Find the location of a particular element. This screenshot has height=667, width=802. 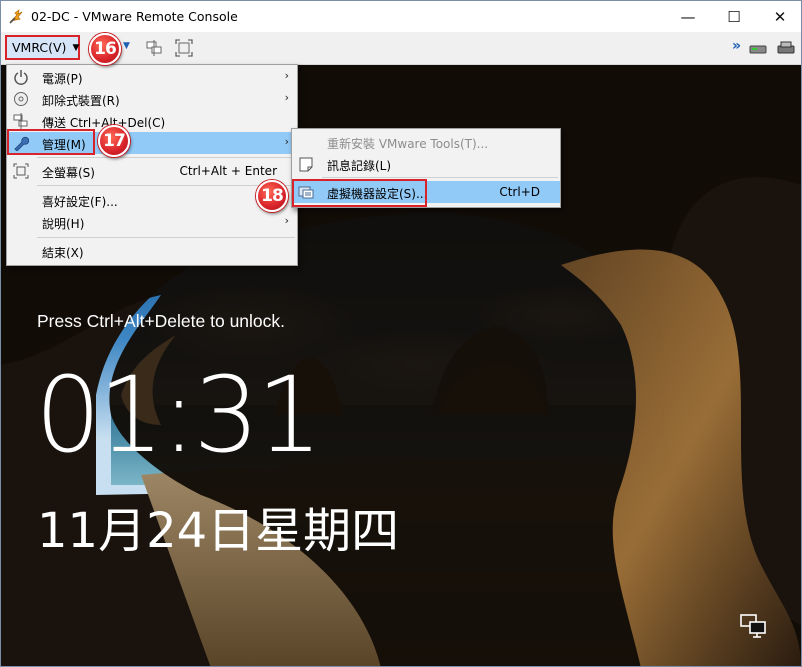

lock-screen-date: 11月24日星期四 is located at coordinates (218, 531).